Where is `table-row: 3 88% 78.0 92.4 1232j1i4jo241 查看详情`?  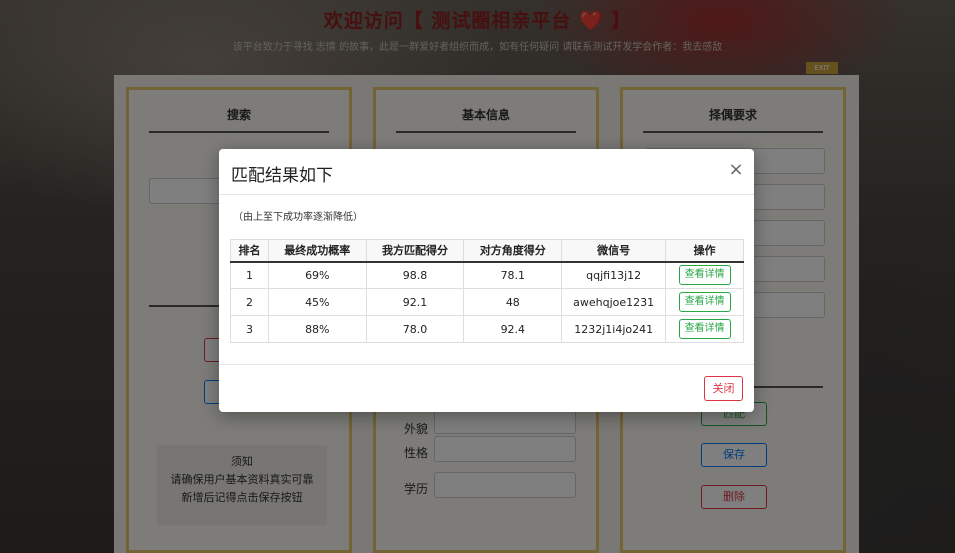 table-row: 3 88% 78.0 92.4 1232j1i4jo241 查看详情 is located at coordinates (487, 329).